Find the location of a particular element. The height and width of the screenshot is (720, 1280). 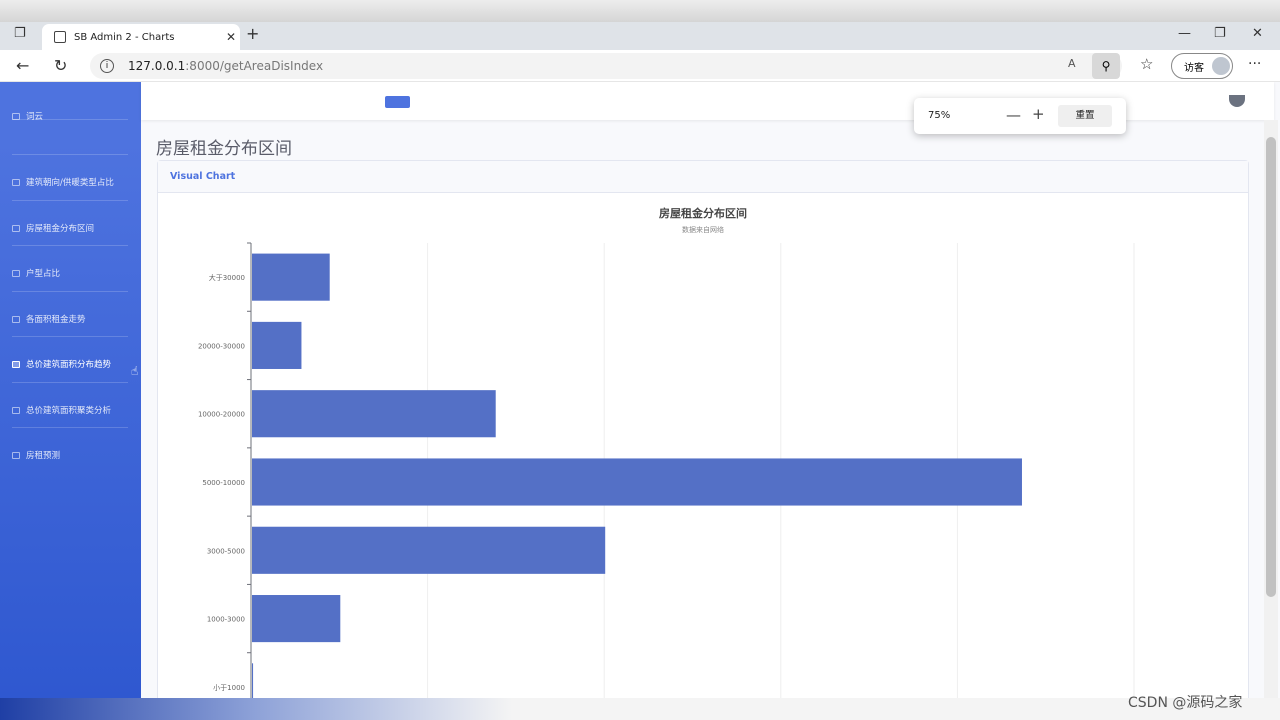

sidebar-item-layout: 户型占比 is located at coordinates (70, 273).